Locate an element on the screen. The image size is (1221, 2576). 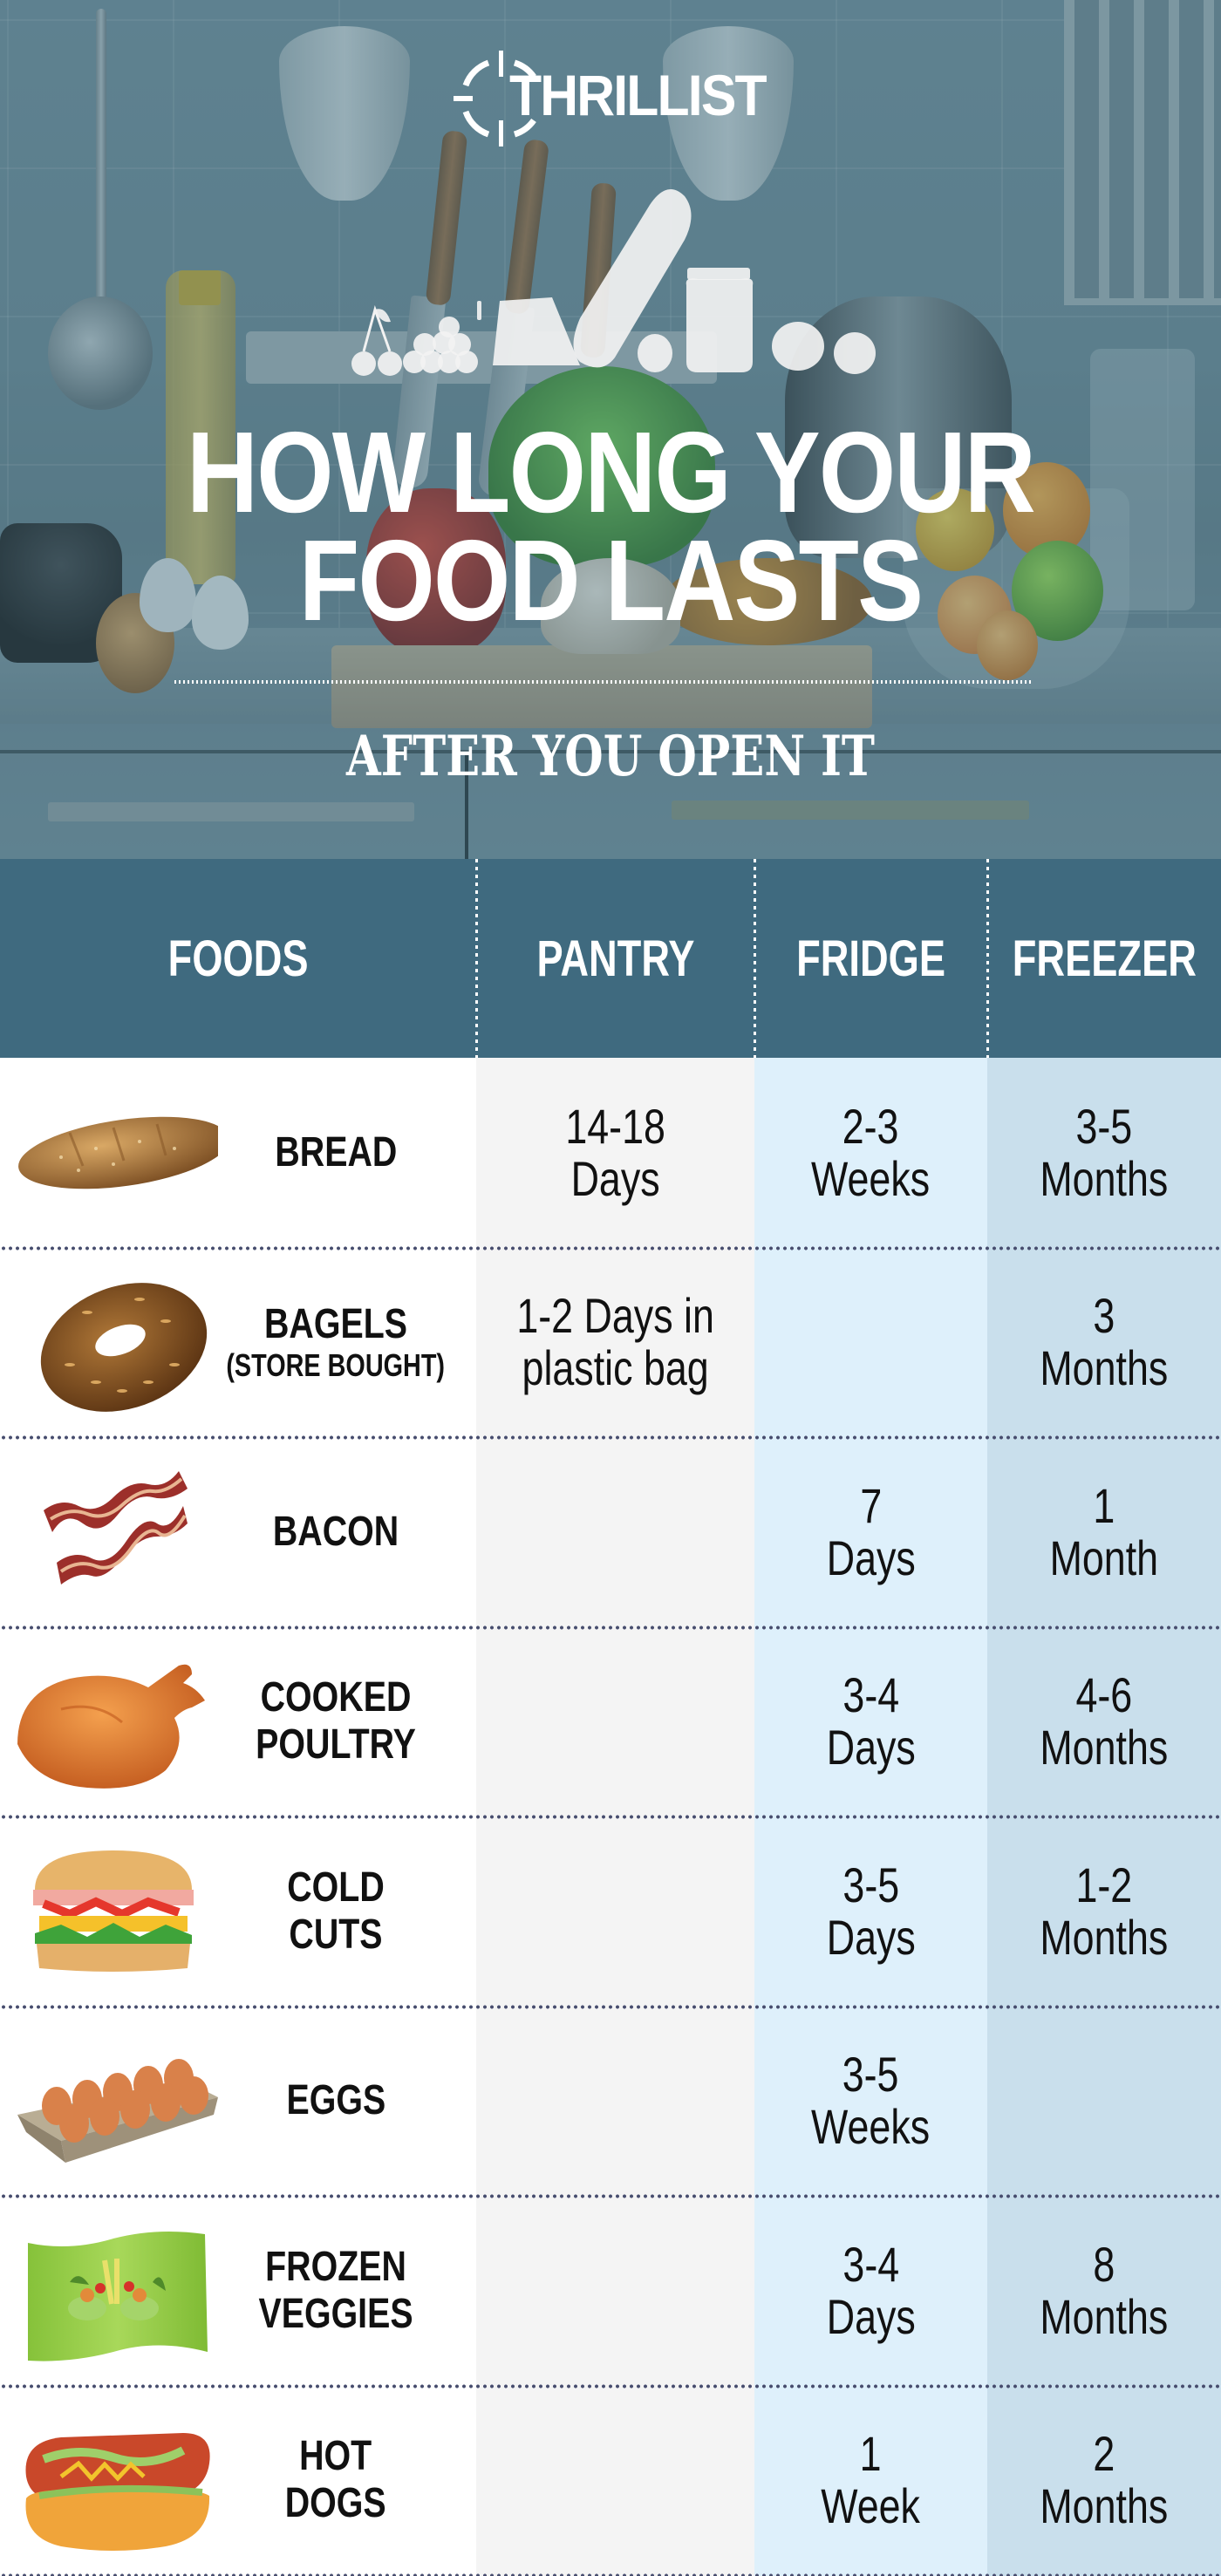
bagel-icon is located at coordinates (124, 1347).